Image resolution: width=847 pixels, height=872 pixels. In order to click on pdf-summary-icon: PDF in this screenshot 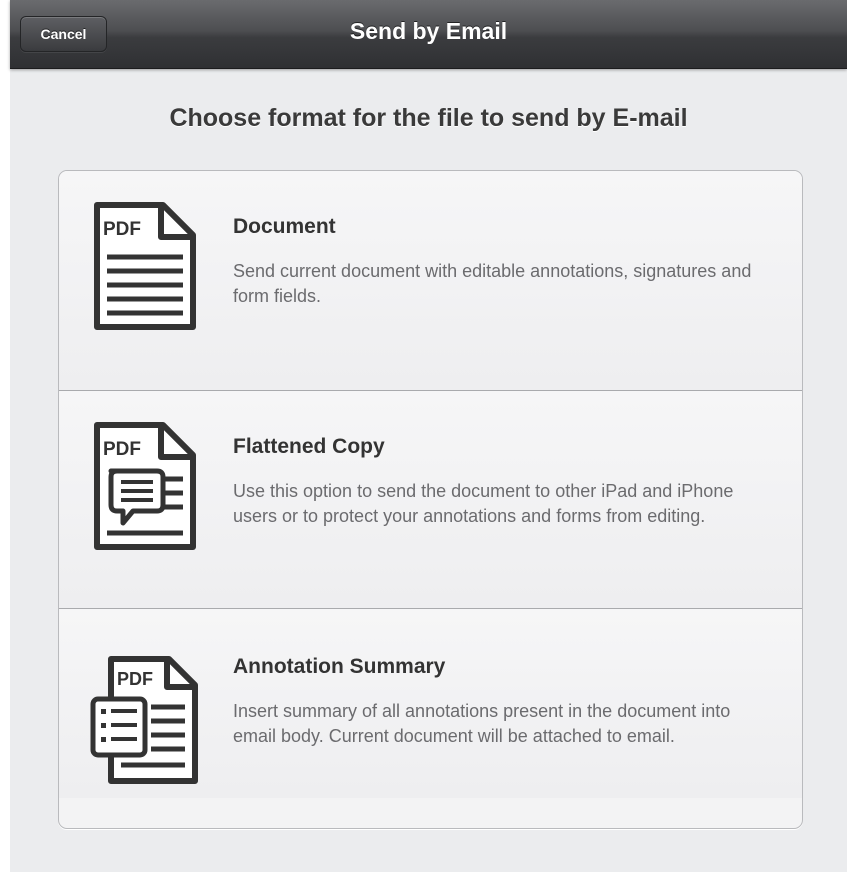, I will do `click(144, 720)`.